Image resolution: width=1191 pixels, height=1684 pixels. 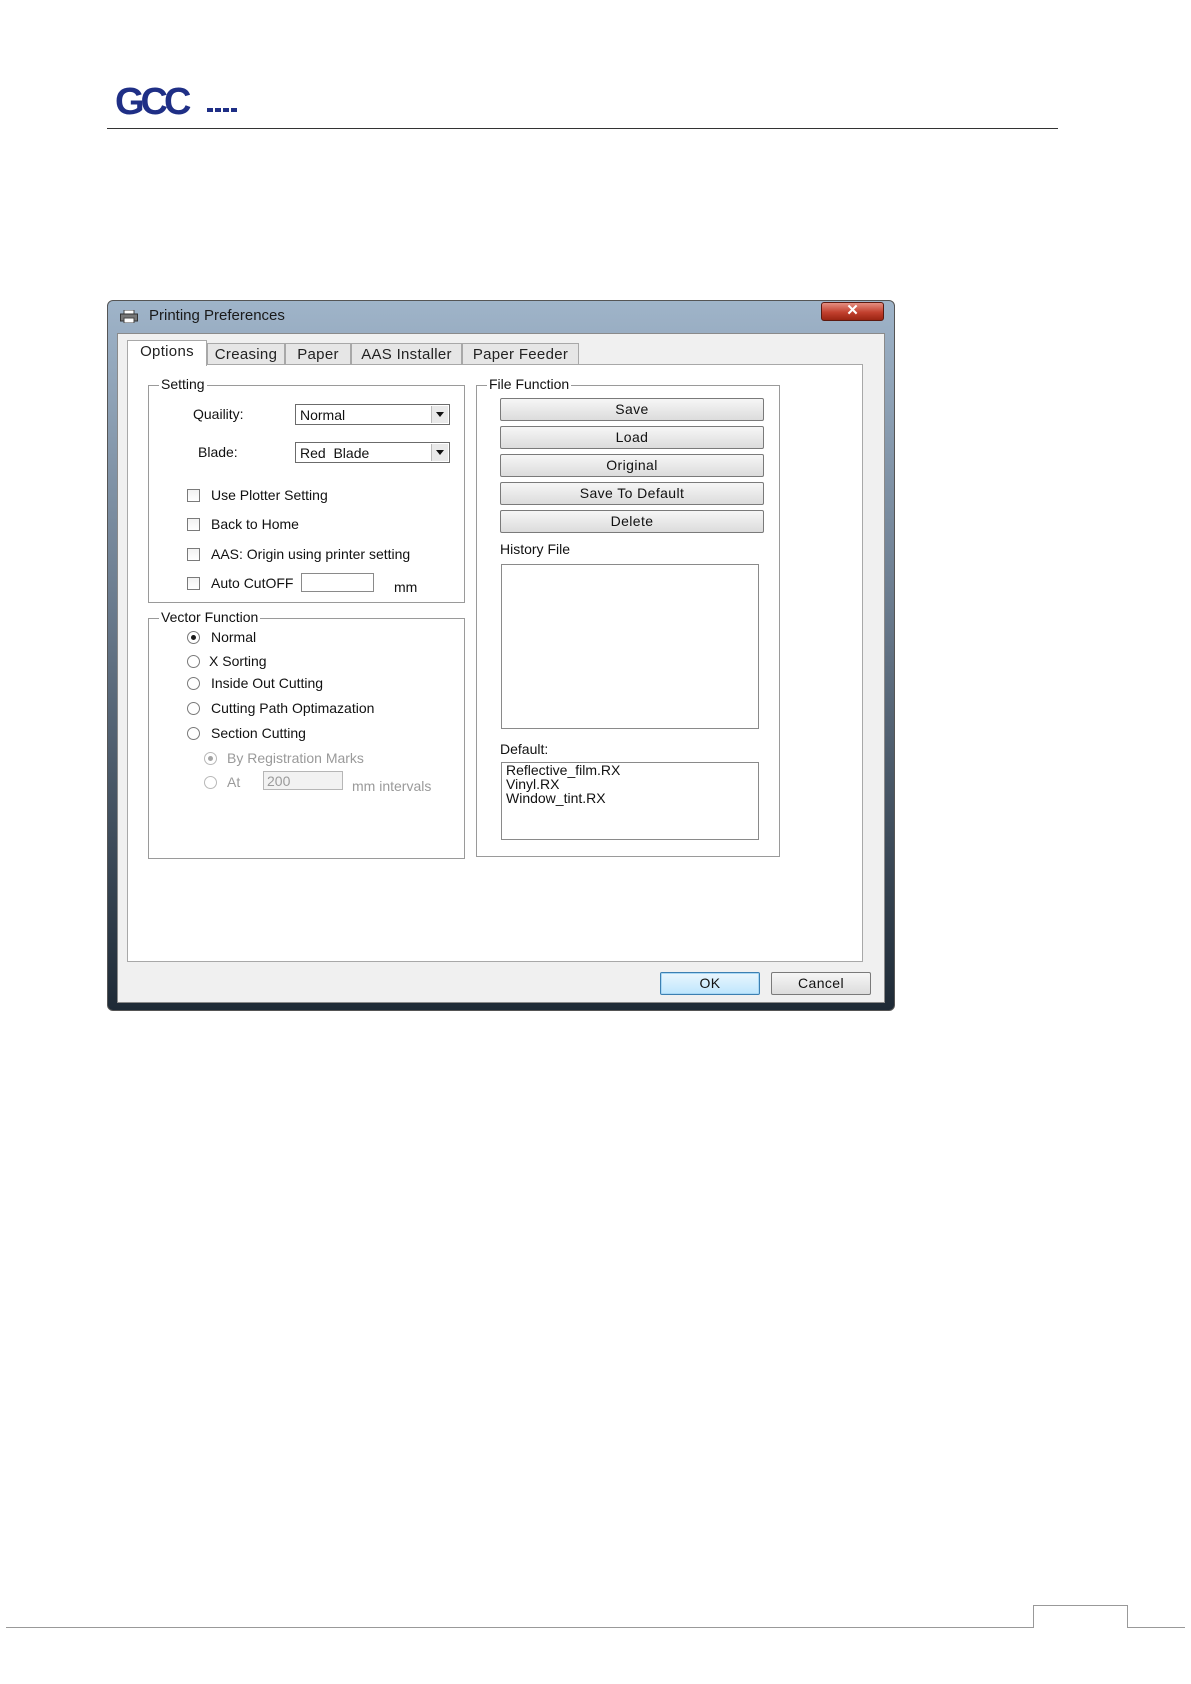 What do you see at coordinates (234, 637) in the screenshot?
I see `vector-normal-label: Normal` at bounding box center [234, 637].